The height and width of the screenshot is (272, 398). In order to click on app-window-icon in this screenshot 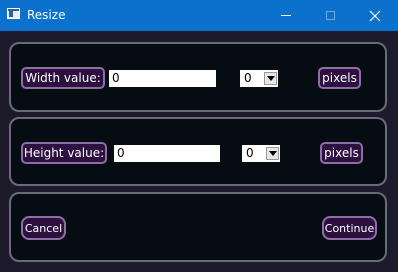, I will do `click(13, 13)`.